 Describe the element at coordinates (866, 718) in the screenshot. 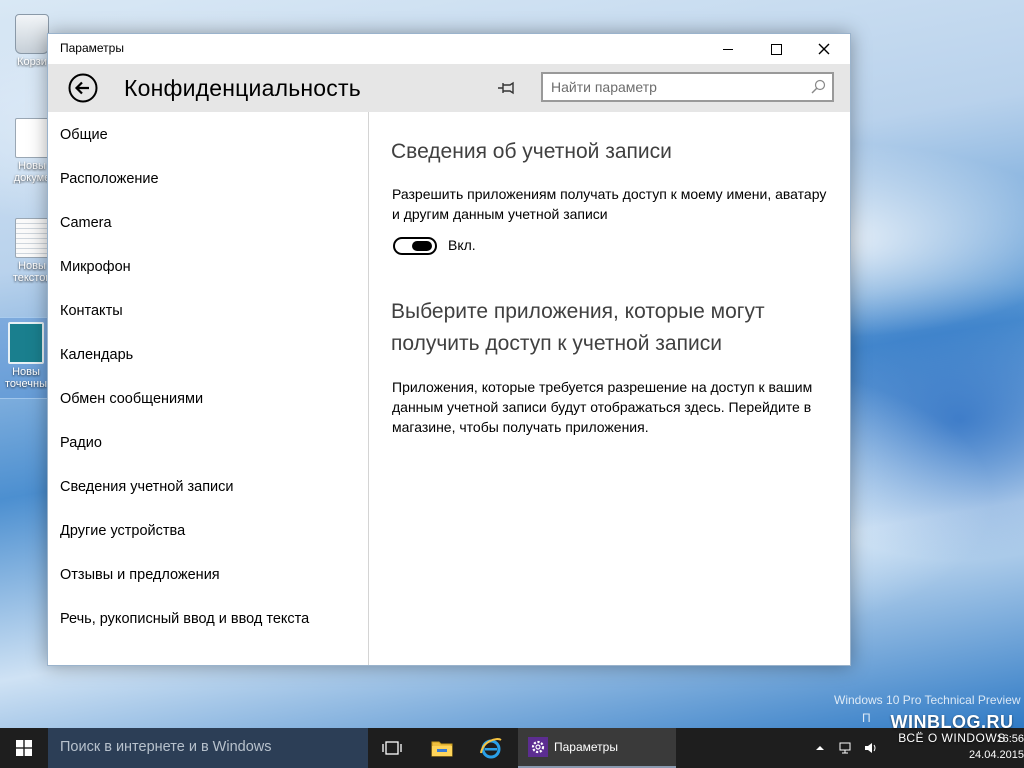

I see `build-watermark-line2: П` at that location.